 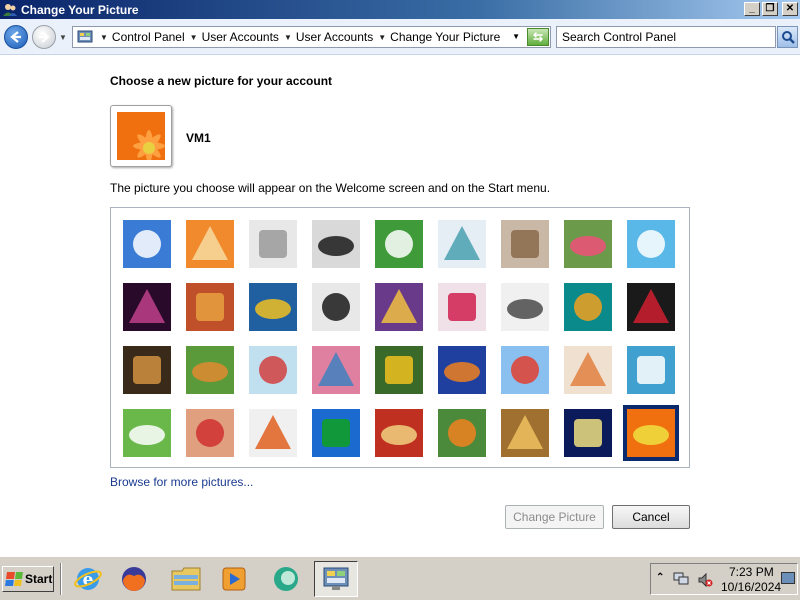 I want to click on breadcrumb-user-accounts-2: ▼ User Accounts, so click(x=328, y=37).